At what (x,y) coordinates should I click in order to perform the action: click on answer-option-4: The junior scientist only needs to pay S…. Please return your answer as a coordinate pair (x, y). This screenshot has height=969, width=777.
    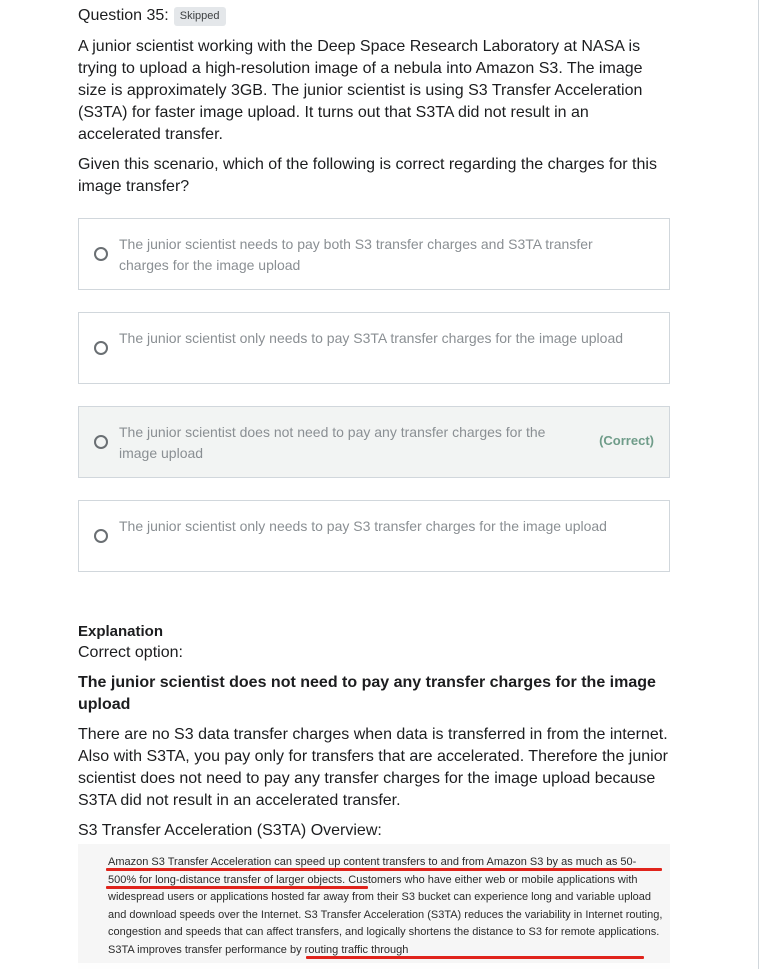
    Looking at the image, I should click on (374, 536).